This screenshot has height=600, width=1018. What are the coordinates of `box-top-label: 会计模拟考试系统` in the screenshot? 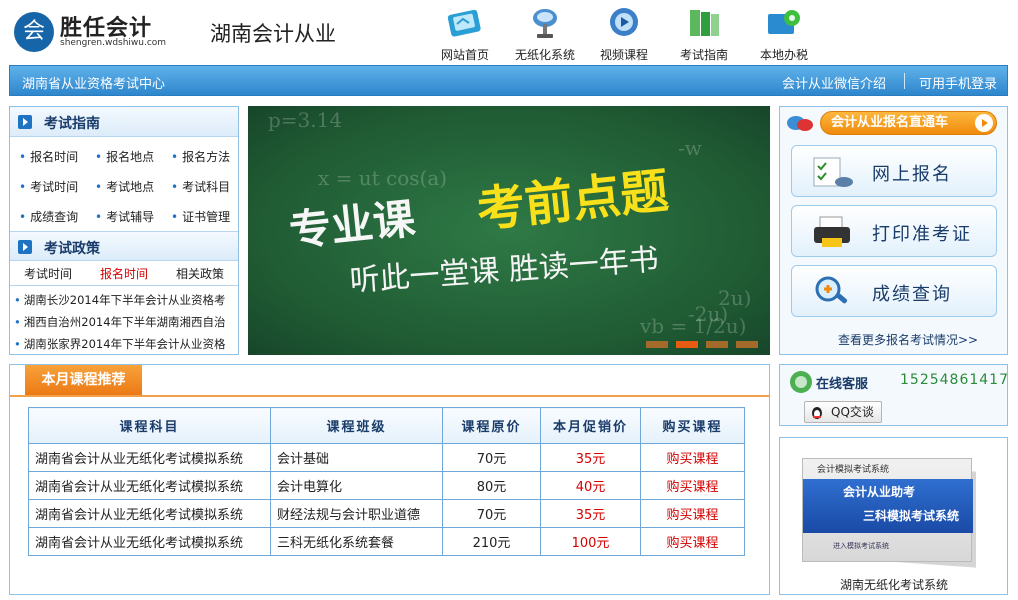 It's located at (853, 470).